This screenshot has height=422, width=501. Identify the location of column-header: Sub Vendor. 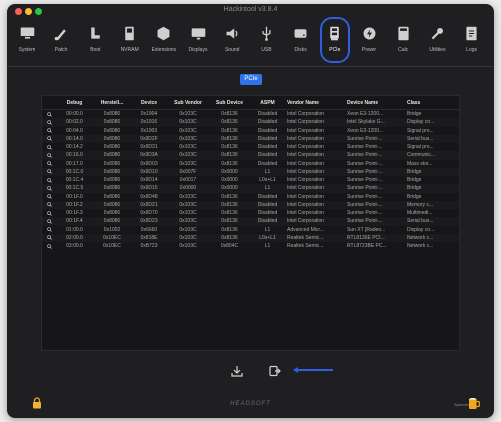
(188, 103).